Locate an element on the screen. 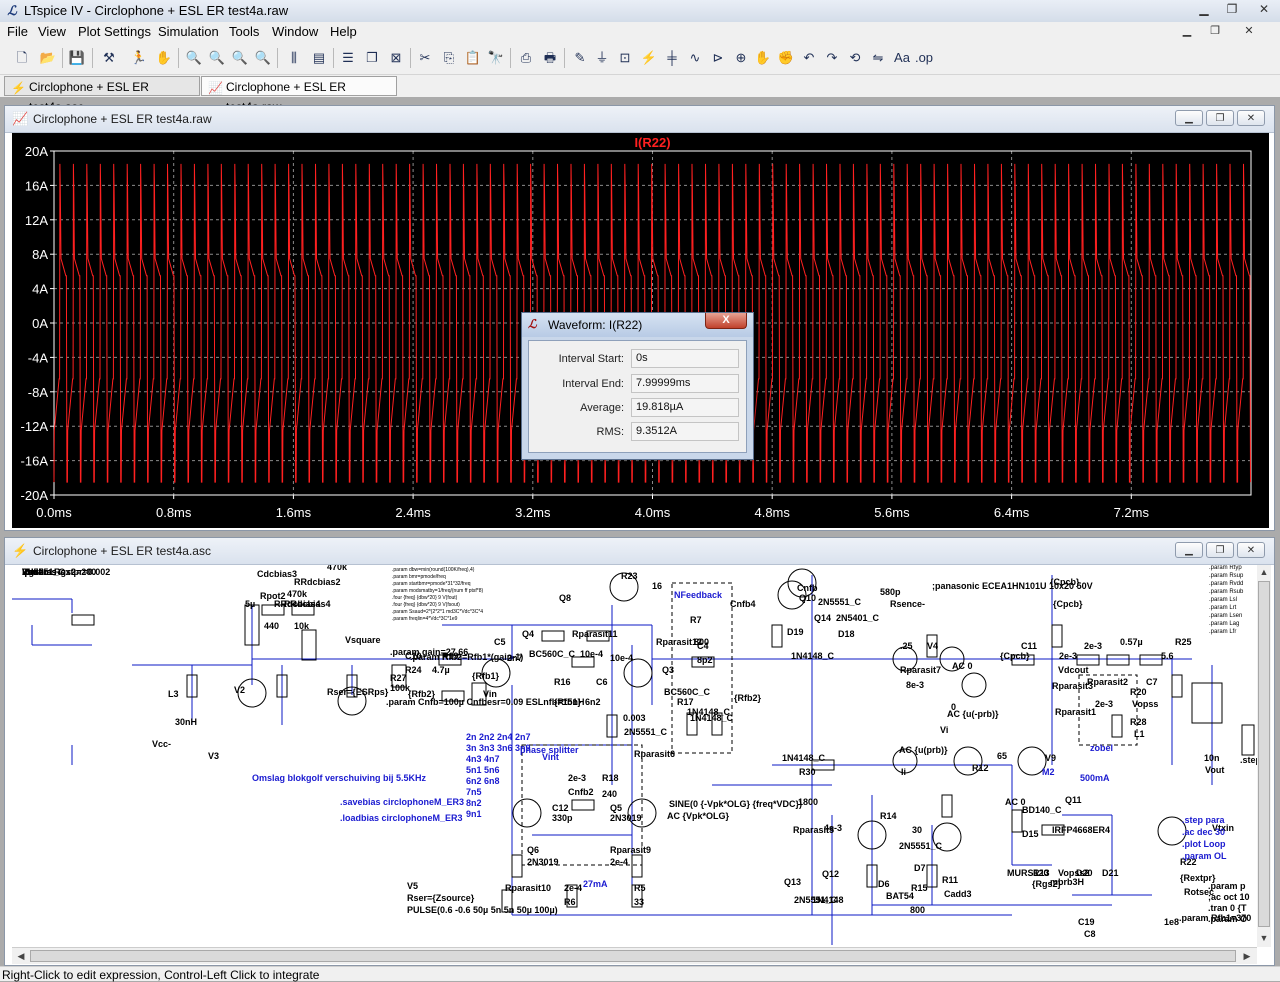  rotate-icon: ⟲ is located at coordinates (855, 58).